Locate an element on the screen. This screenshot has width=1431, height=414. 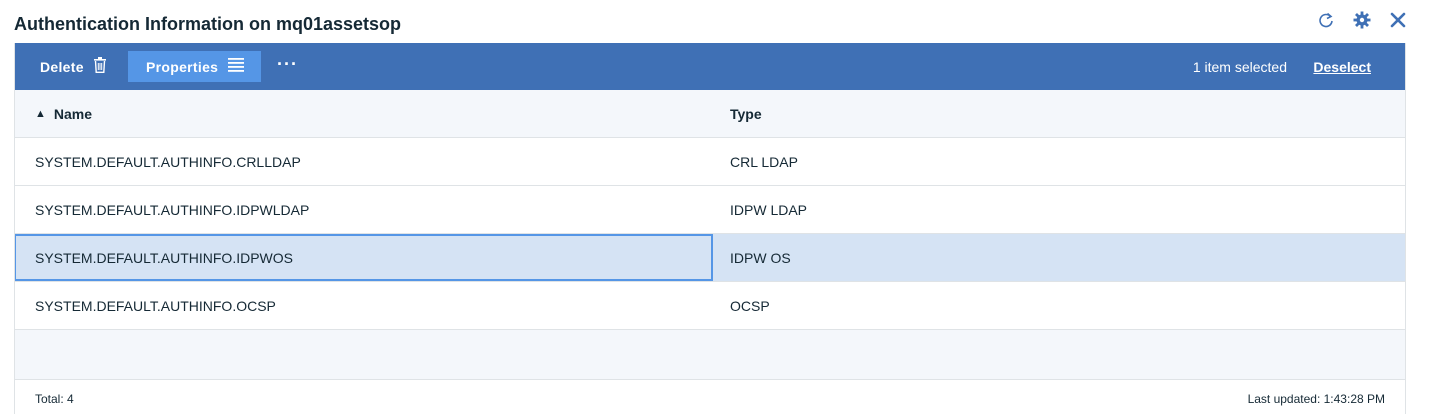
row-name-cell: SYSTEM.DEFAULT.AUTHINFO.OCSP is located at coordinates (155, 305).